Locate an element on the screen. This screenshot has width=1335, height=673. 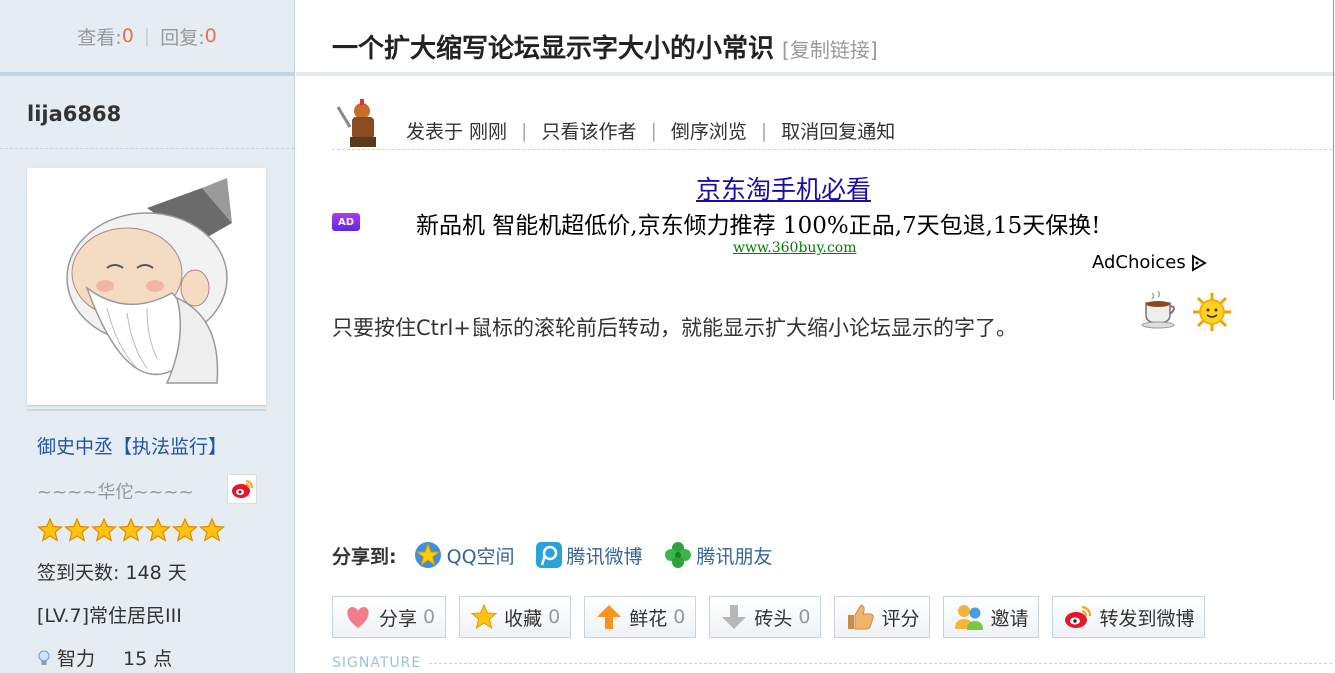
author-links: 发表于 刚刚 | 只看该作者 | 倒序浏览 | 取消回复通知 is located at coordinates (650, 130).